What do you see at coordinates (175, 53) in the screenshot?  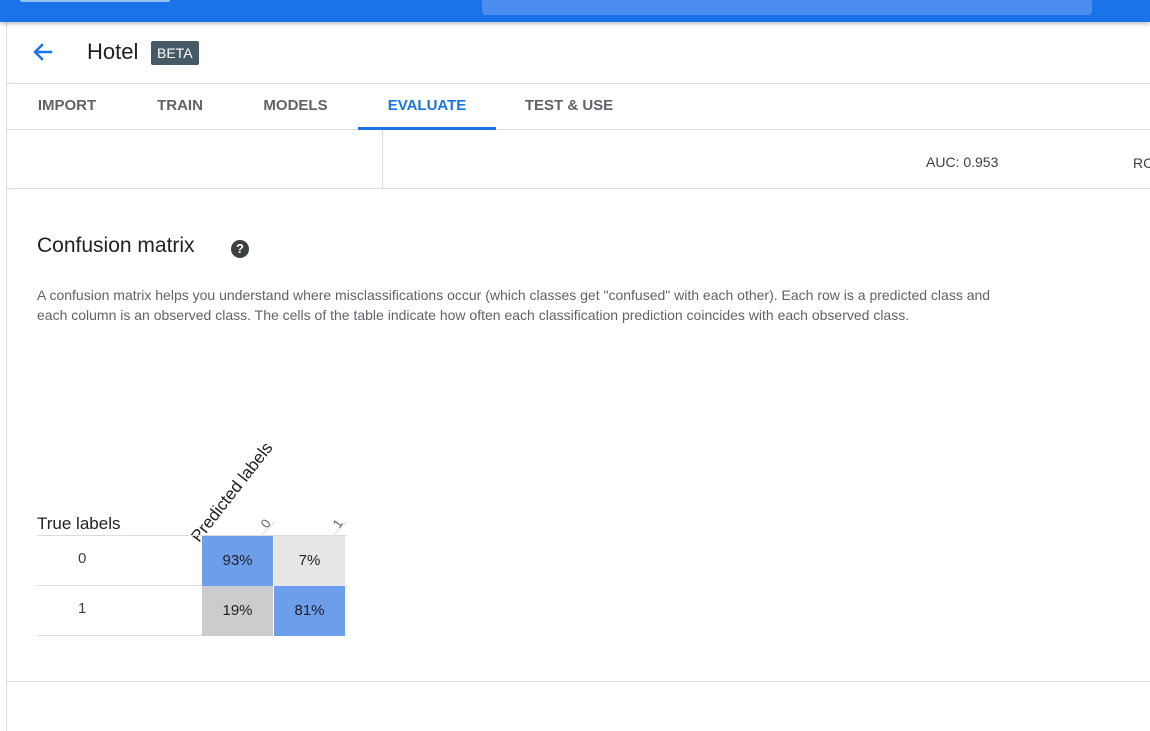 I see `beta-badge: BETA` at bounding box center [175, 53].